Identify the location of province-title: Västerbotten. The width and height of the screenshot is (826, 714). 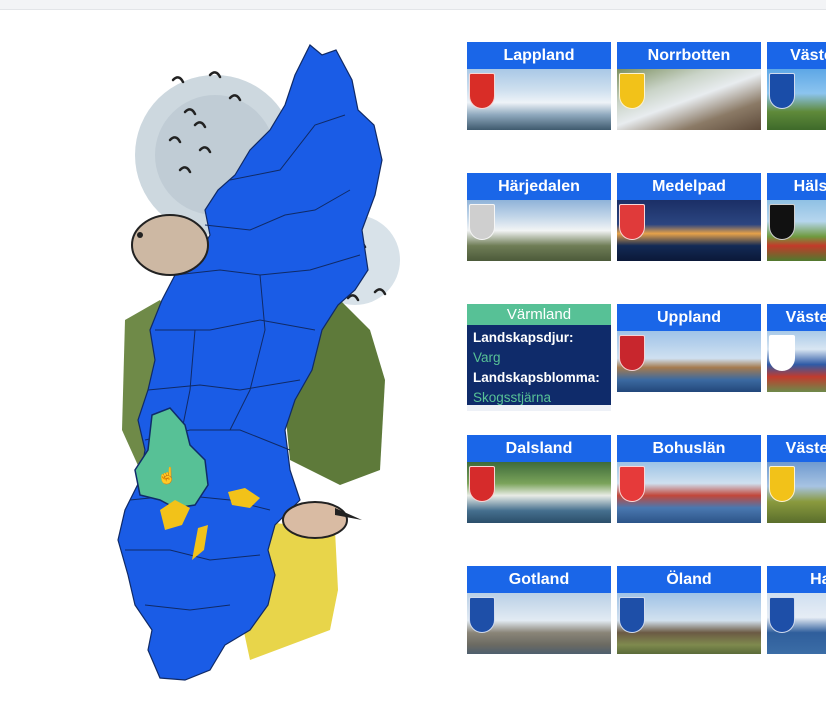
(796, 55).